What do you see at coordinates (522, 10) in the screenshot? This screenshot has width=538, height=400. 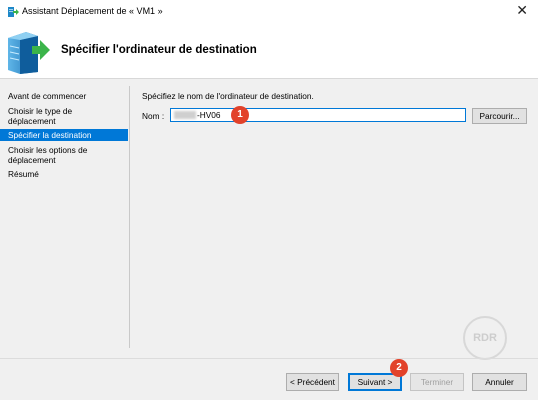 I see `close-icon: ✕` at bounding box center [522, 10].